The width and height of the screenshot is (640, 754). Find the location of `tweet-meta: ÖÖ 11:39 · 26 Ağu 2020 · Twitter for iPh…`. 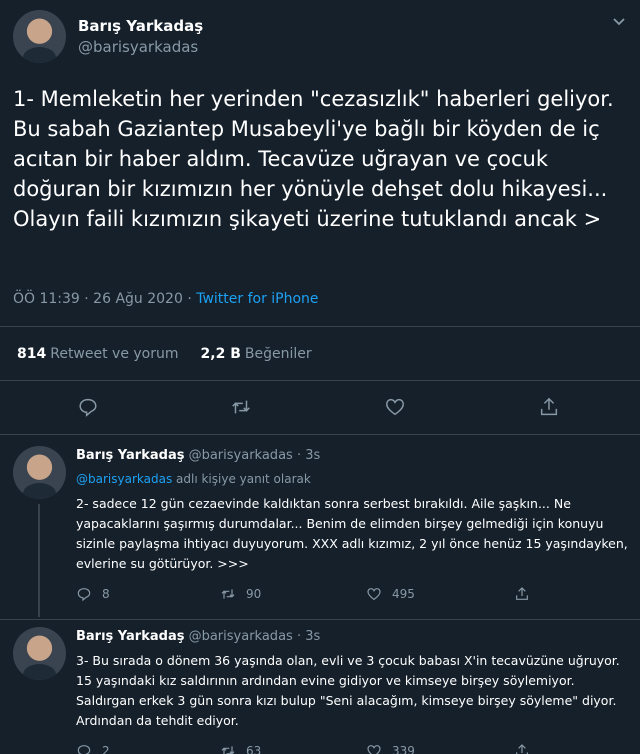

tweet-meta: ÖÖ 11:39 · 26 Ağu 2020 · Twitter for iPh… is located at coordinates (166, 299).